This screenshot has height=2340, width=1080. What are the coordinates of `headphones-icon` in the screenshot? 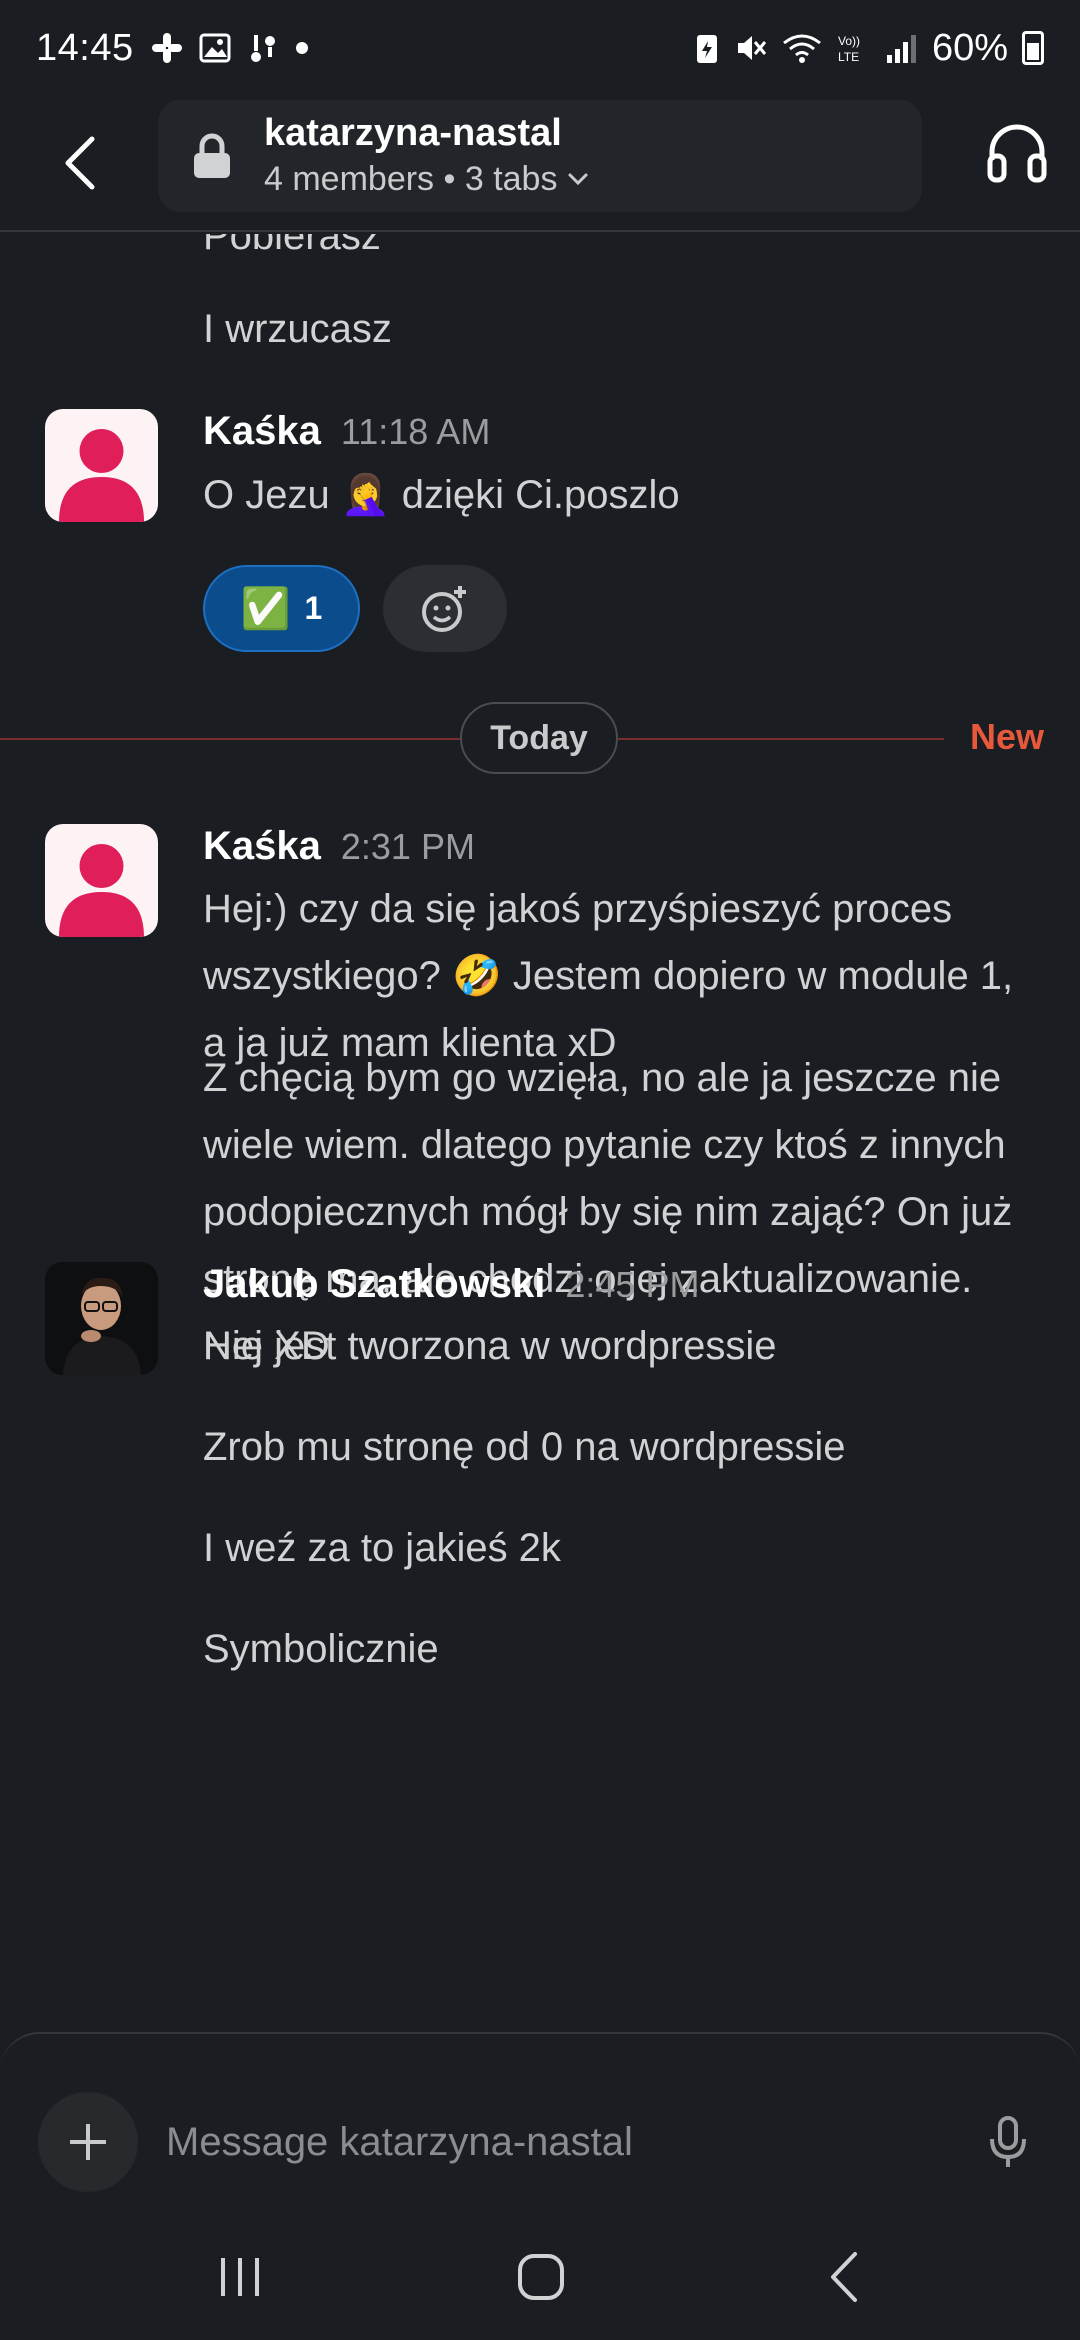 It's located at (1017, 153).